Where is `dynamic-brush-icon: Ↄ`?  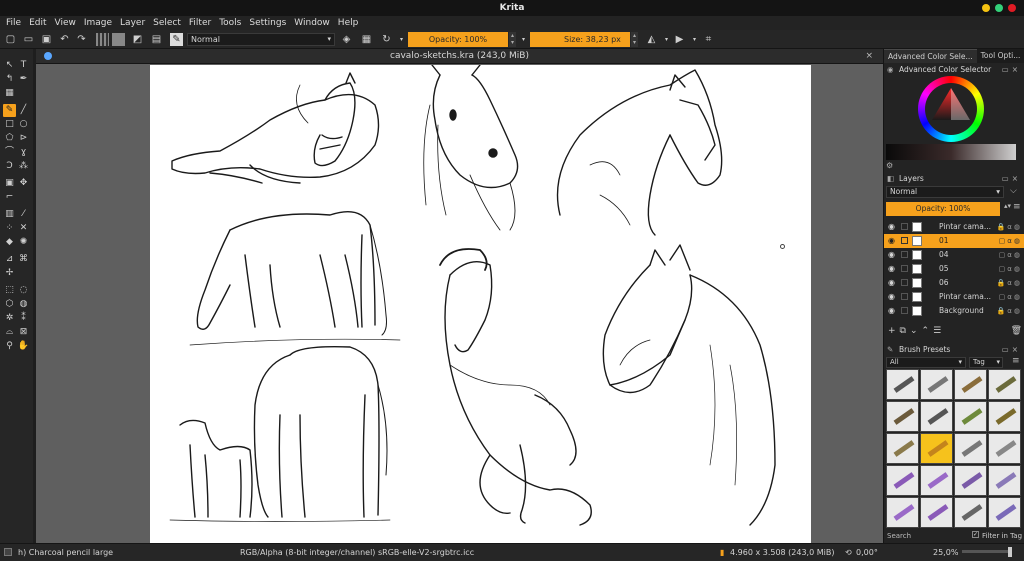
dynamic-brush-icon: Ↄ is located at coordinates (9, 166).